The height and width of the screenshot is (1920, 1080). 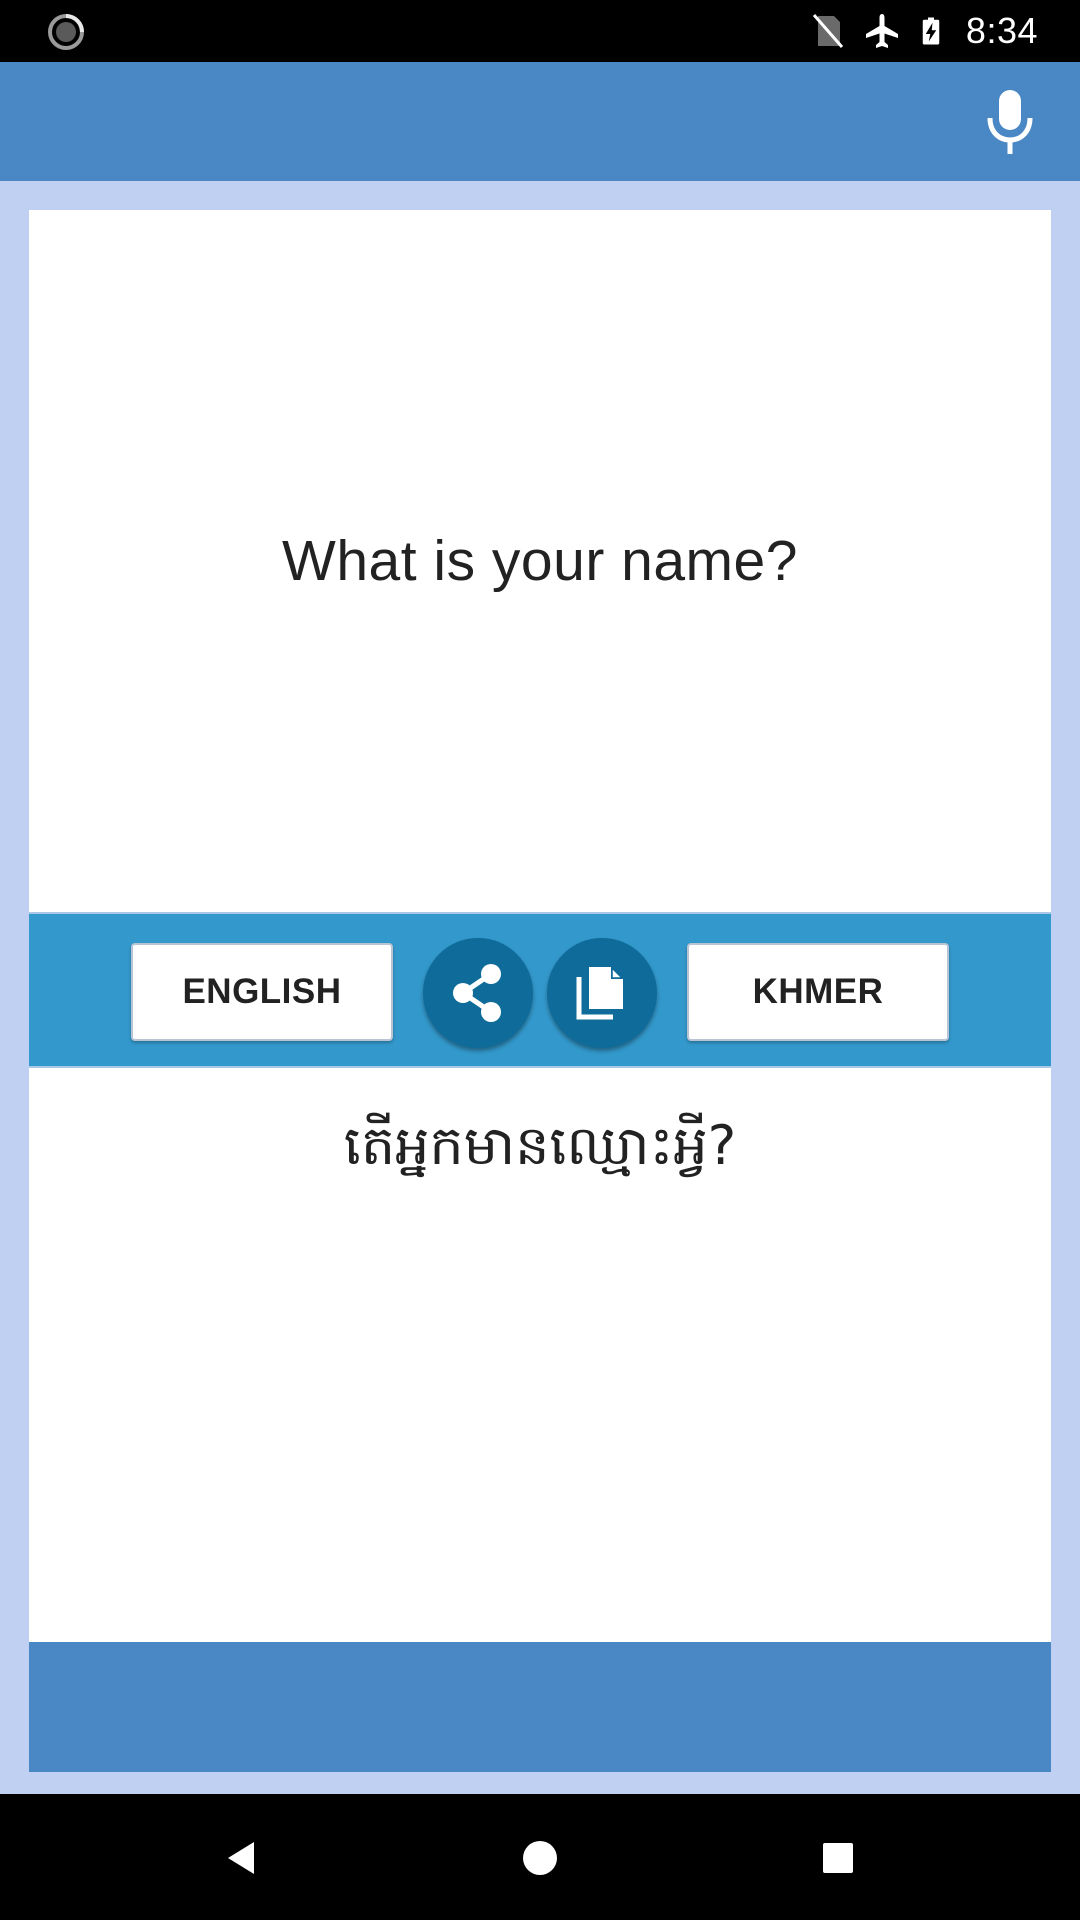 I want to click on no-sim-icon, so click(x=828, y=31).